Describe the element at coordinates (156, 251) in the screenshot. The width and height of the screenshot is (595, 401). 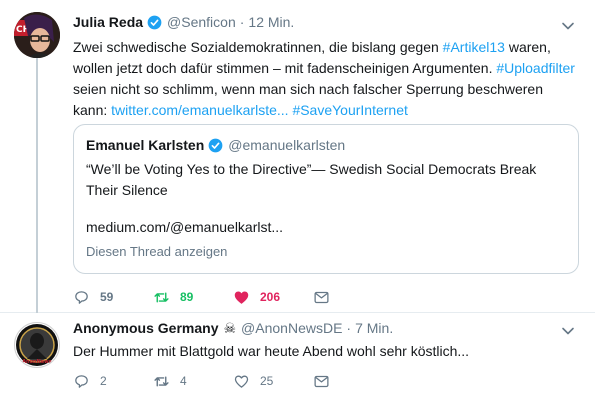
I see `show-thread-link: Diesen Thread anzeigen` at that location.